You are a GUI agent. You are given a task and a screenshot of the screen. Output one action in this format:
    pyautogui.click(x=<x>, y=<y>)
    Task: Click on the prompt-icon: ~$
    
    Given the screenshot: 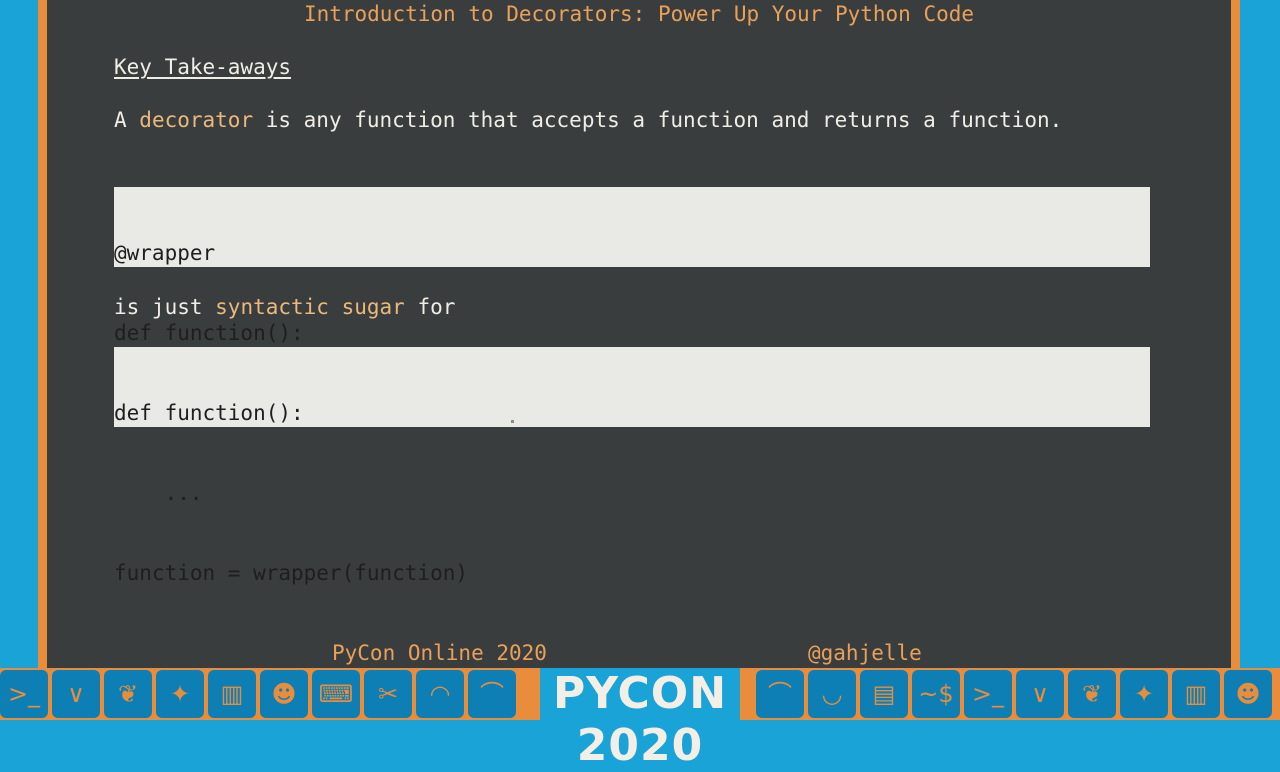 What is the action you would take?
    pyautogui.click(x=936, y=694)
    